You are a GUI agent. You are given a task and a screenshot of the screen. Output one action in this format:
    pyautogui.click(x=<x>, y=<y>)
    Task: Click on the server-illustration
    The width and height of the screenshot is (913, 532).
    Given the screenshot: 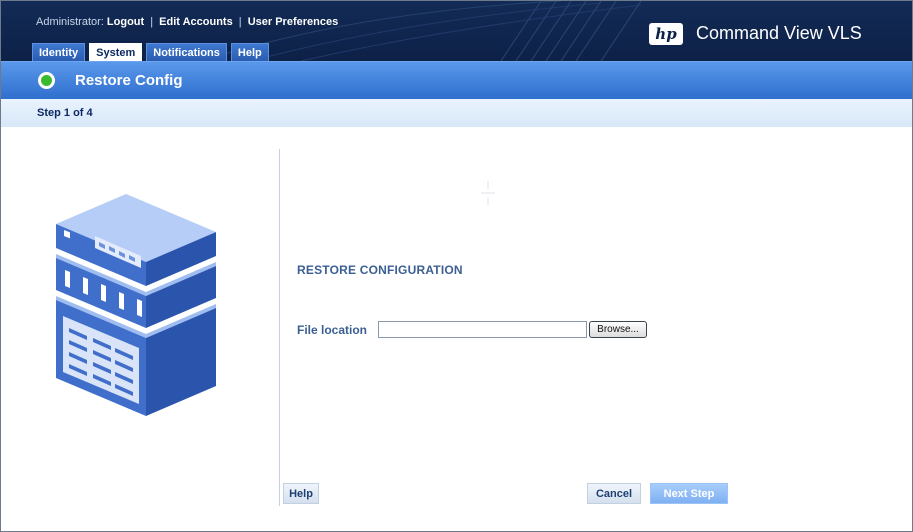 What is the action you would take?
    pyautogui.click(x=136, y=305)
    